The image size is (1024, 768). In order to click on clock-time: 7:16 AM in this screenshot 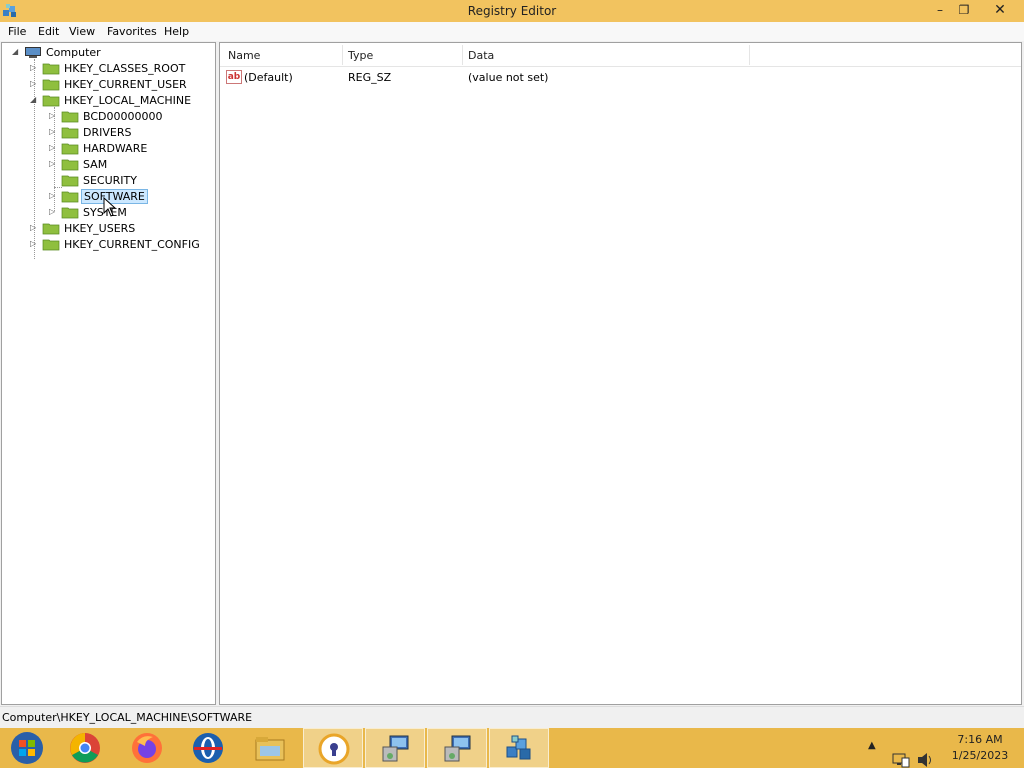, I will do `click(980, 739)`.